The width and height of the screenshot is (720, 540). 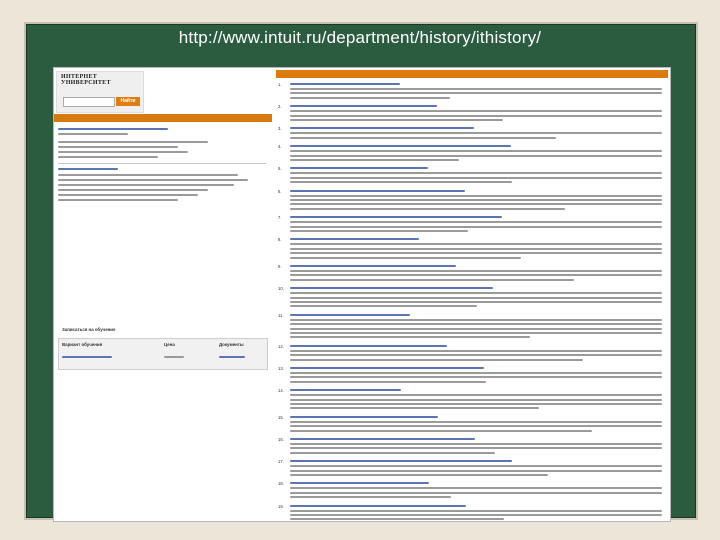 What do you see at coordinates (232, 357) in the screenshot?
I see `enrollment-docs-link` at bounding box center [232, 357].